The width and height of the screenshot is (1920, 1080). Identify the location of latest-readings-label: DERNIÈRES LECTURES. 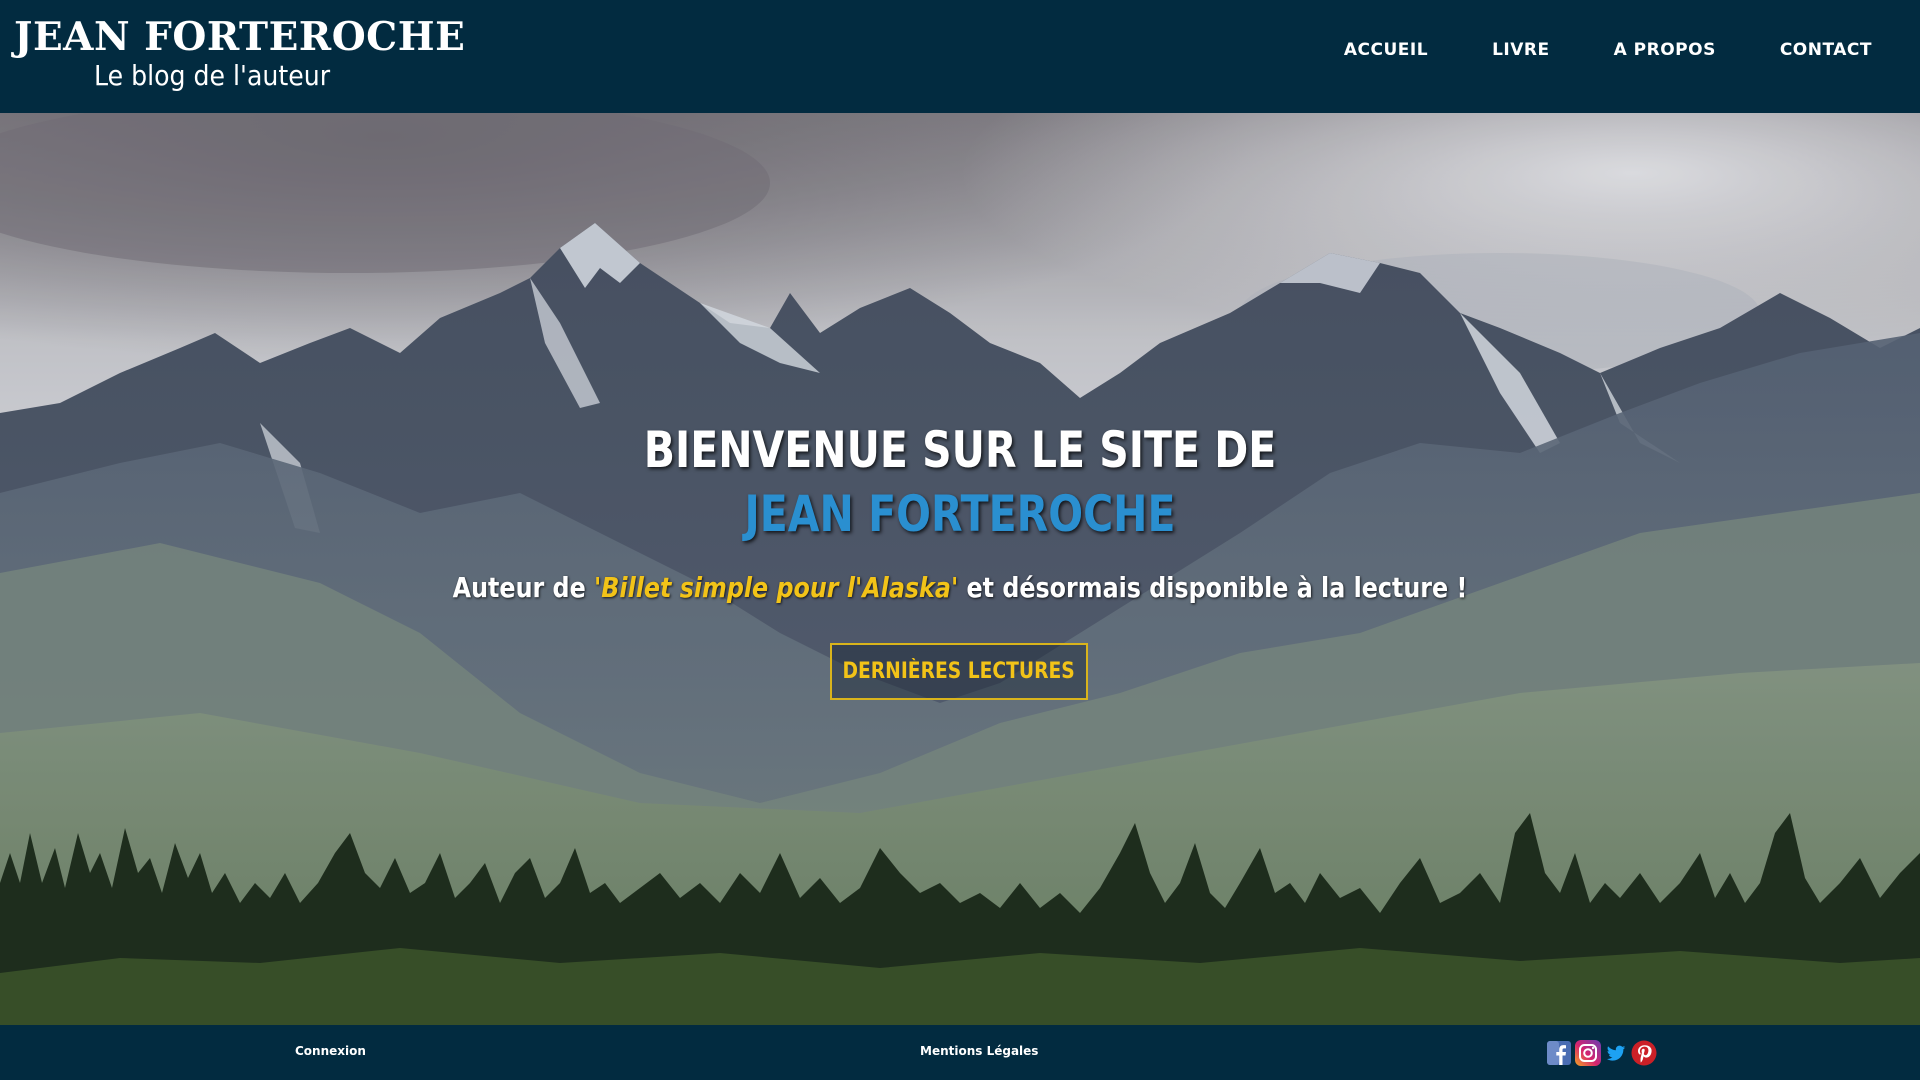
(959, 671).